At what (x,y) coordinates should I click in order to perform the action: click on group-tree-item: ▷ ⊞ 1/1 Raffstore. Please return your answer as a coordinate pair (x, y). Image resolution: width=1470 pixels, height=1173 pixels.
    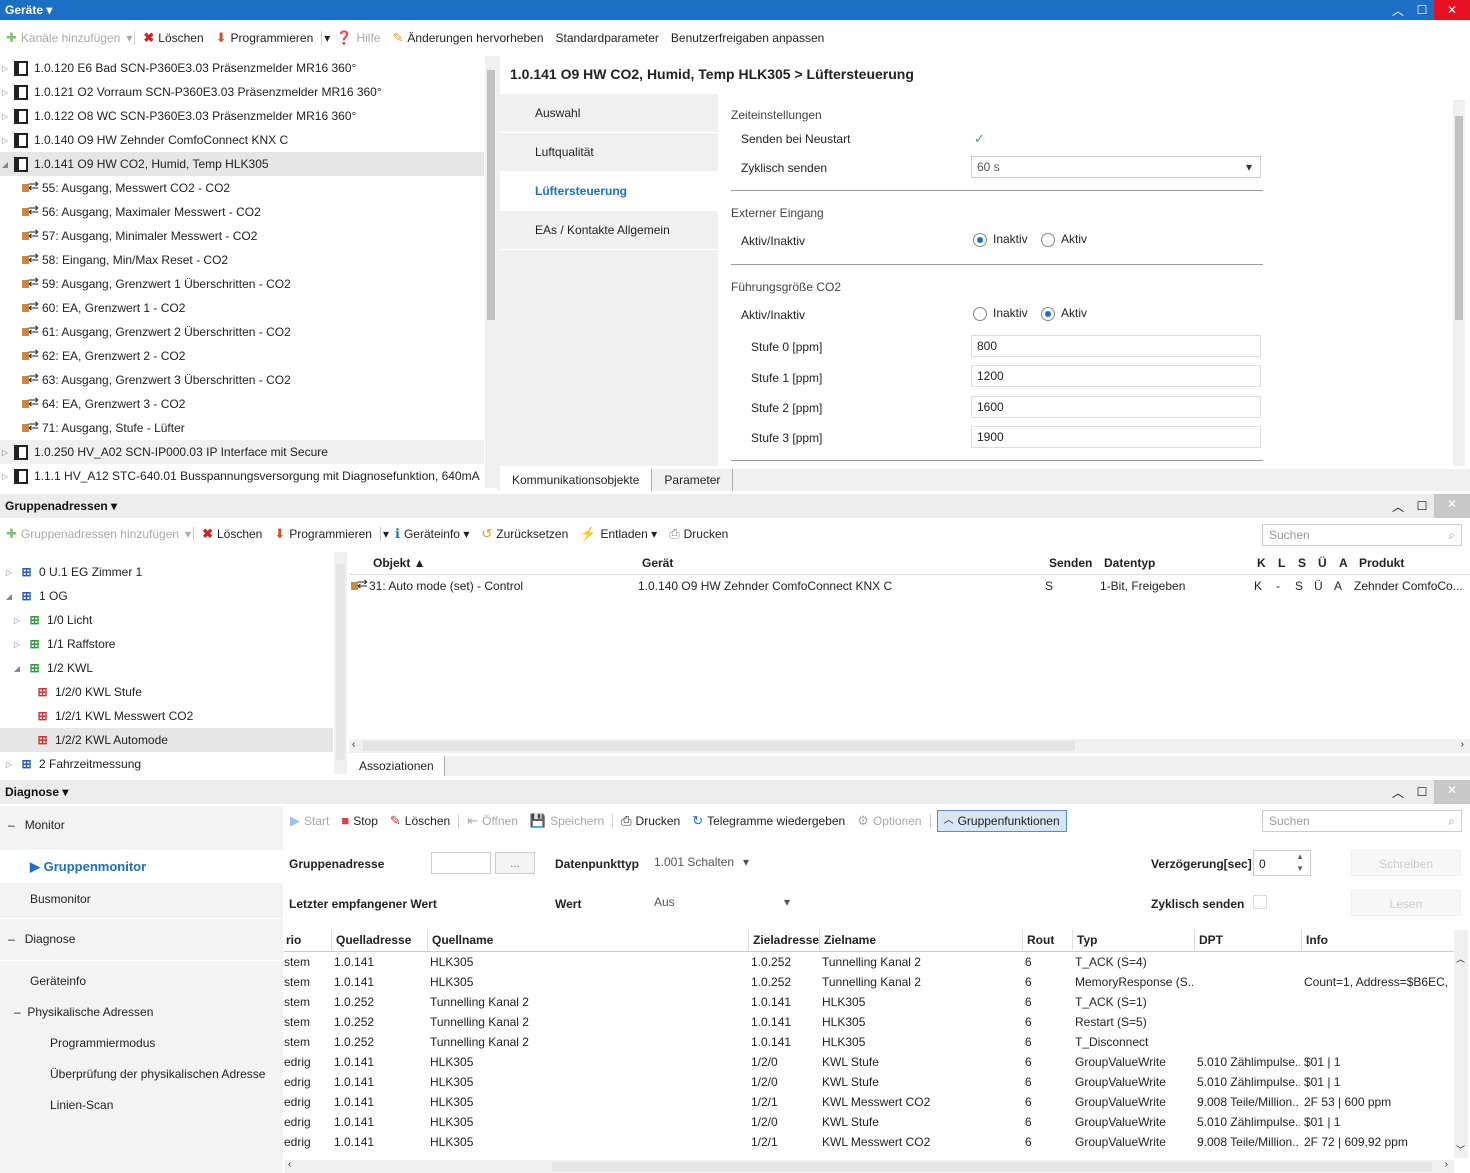
    Looking at the image, I should click on (166, 644).